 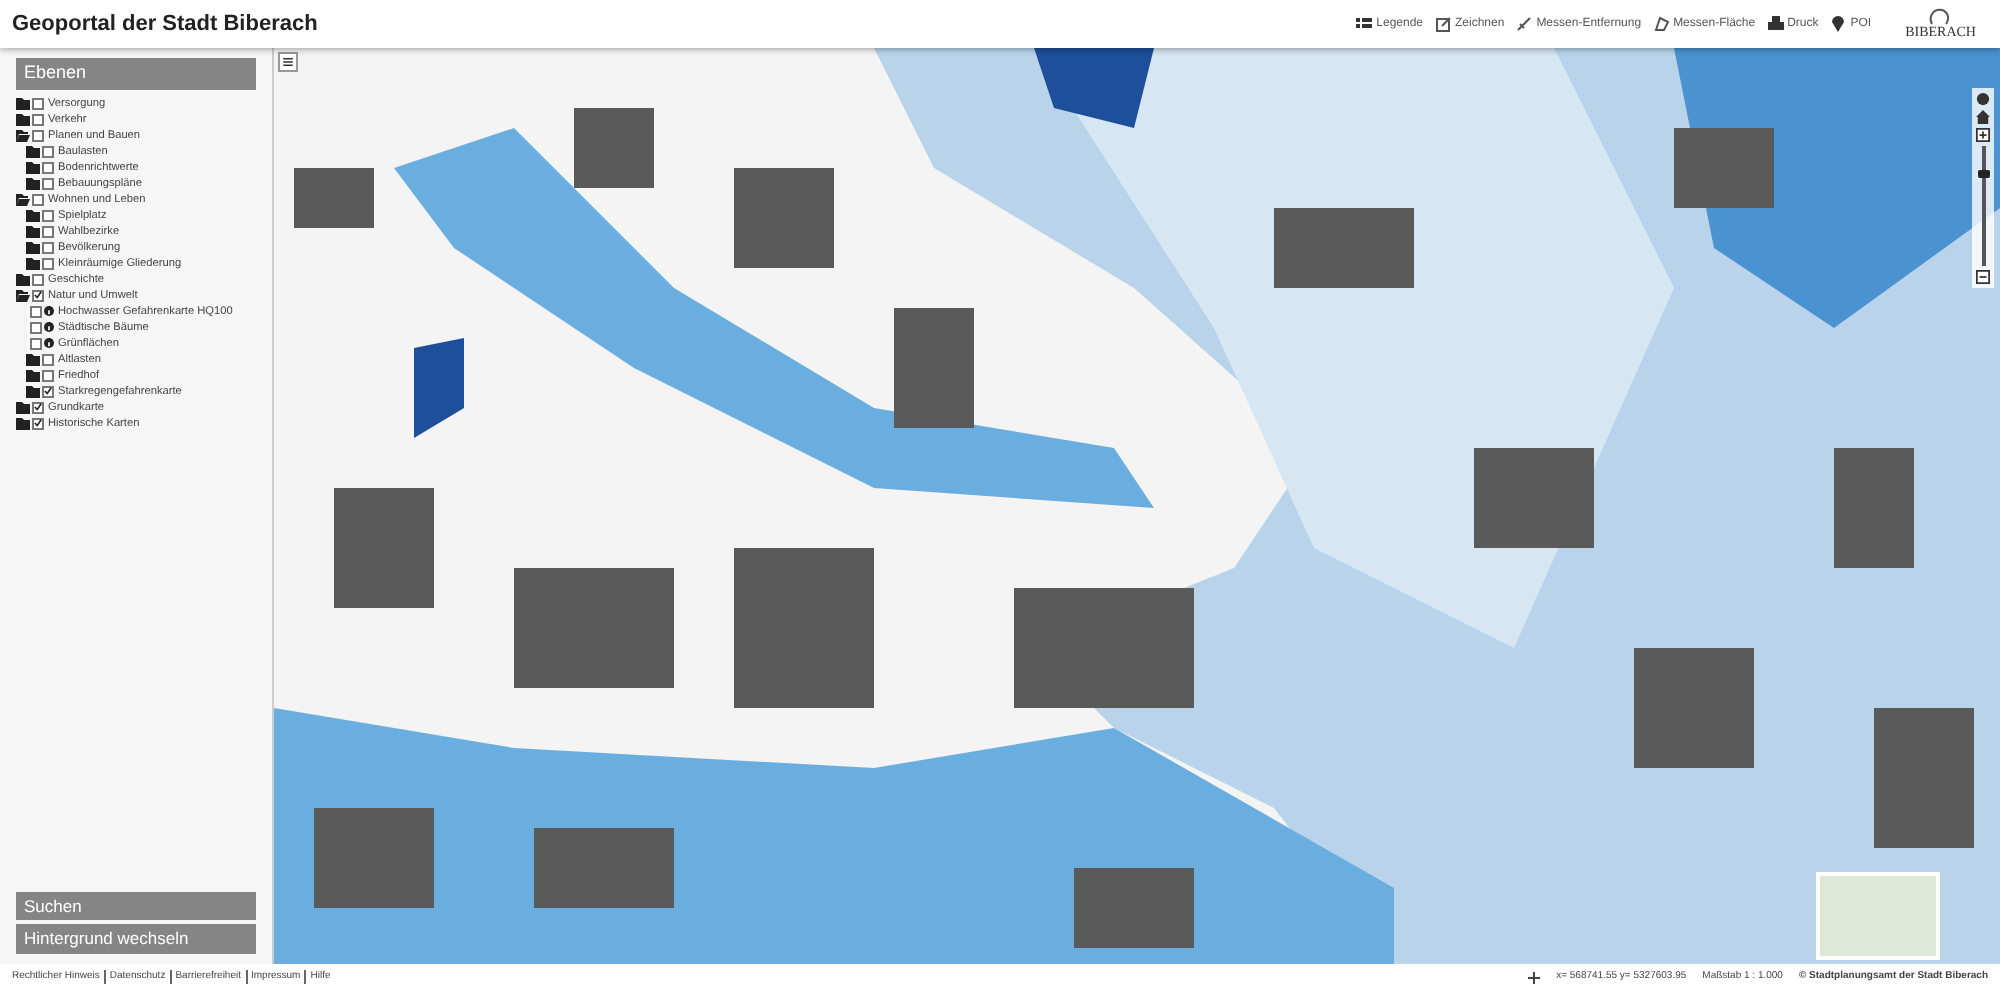 What do you see at coordinates (136, 939) in the screenshot?
I see `sidebar-button: Hintergrund wechseln` at bounding box center [136, 939].